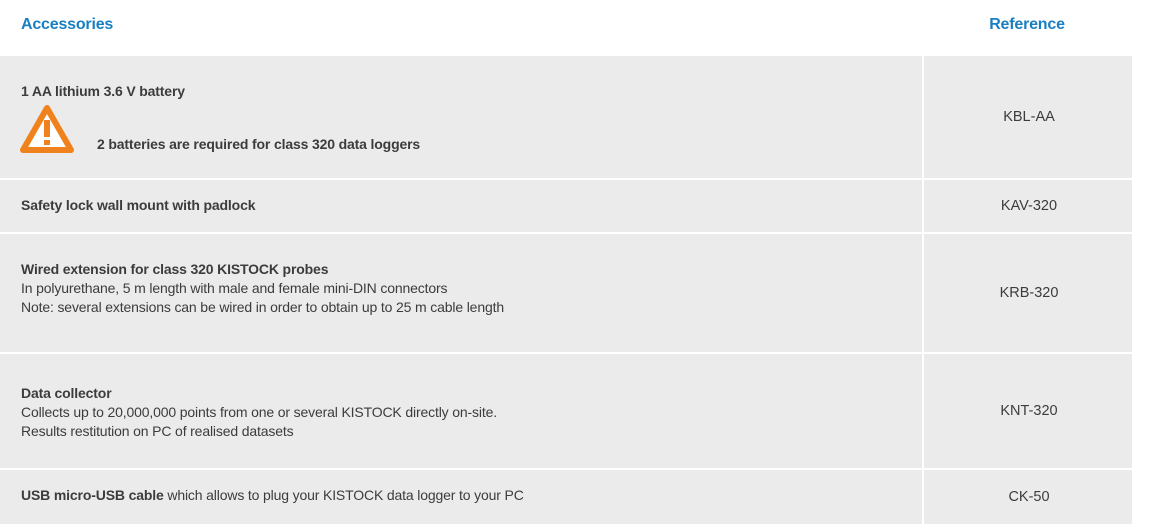  I want to click on row-title: Data collector, so click(66, 393).